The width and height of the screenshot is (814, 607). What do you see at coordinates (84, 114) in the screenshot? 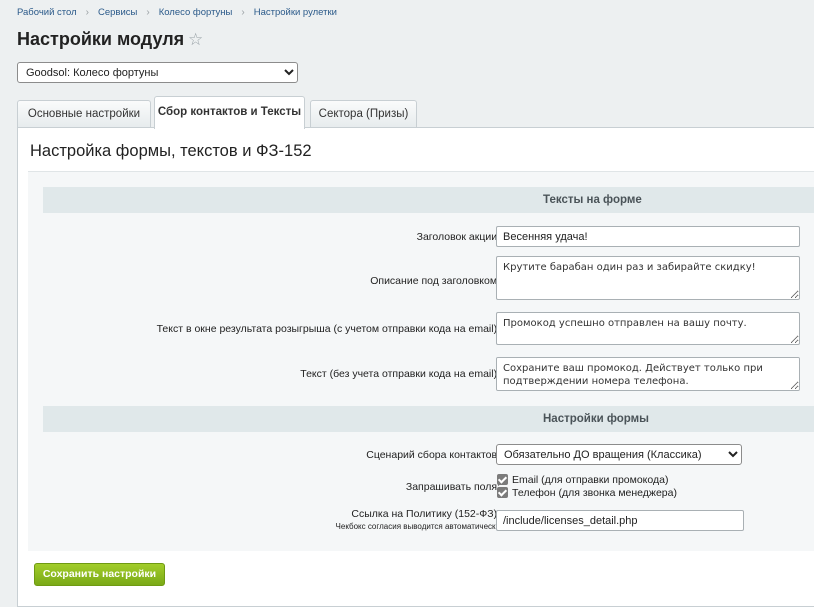
I see `tab-main-settings: Основные настройки` at bounding box center [84, 114].